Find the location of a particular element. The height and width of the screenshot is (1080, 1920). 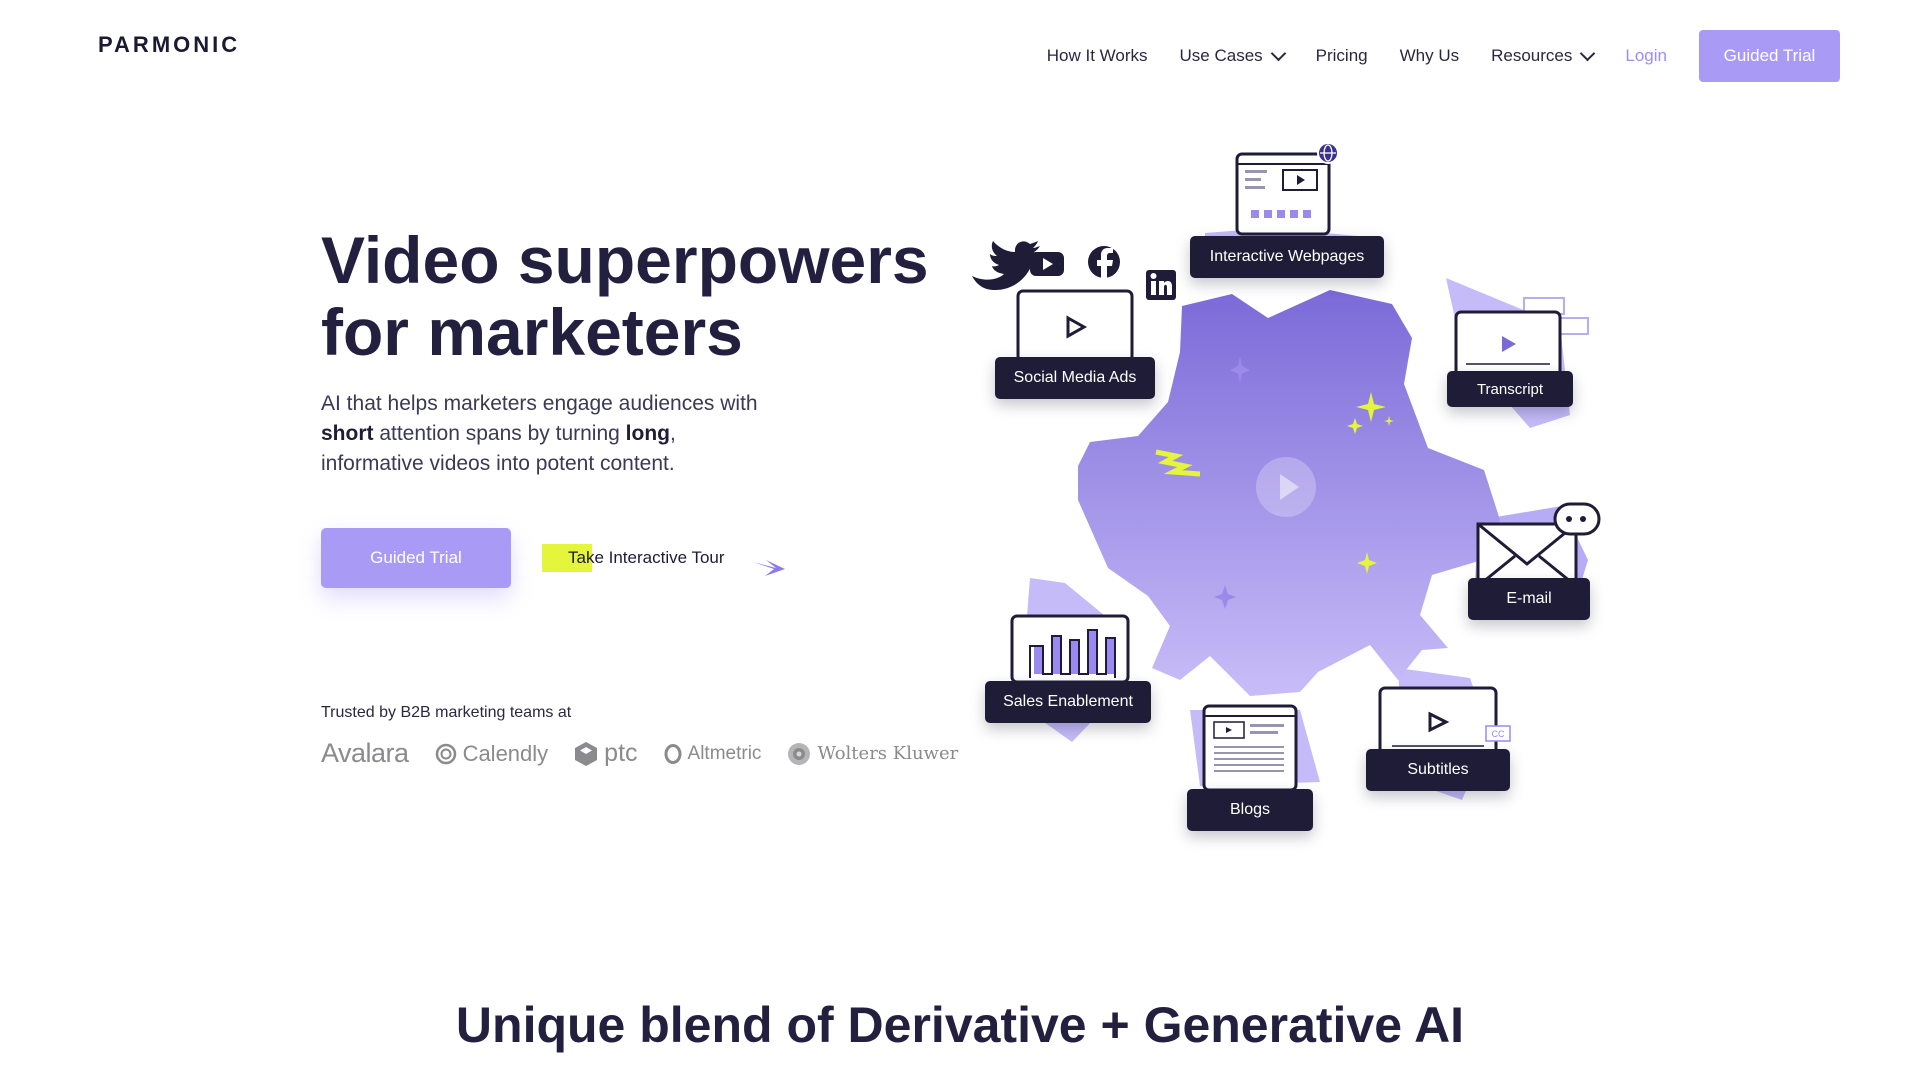

webpage-frame is located at coordinates (1283, 194).